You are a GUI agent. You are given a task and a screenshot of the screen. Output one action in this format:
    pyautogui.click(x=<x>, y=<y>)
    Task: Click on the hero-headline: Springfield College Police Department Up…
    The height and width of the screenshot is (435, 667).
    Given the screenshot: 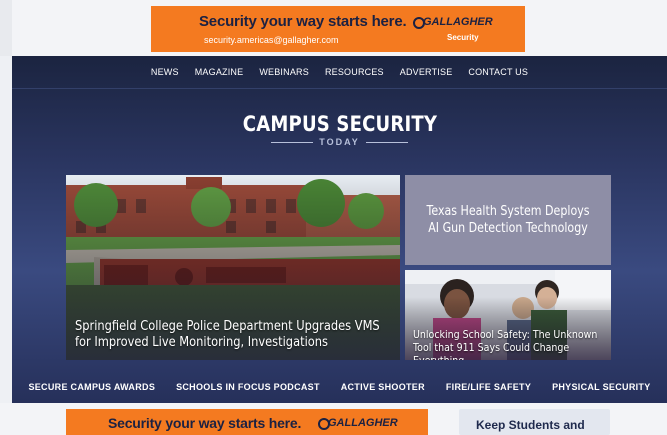 What is the action you would take?
    pyautogui.click(x=235, y=335)
    